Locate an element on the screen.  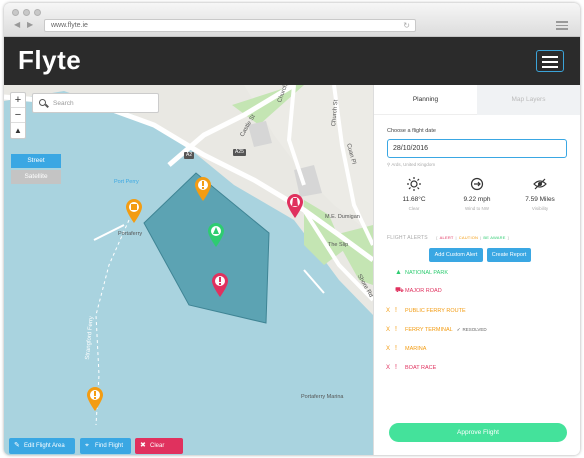
alert-type-icon: ⛟ is located at coordinates (399, 290).